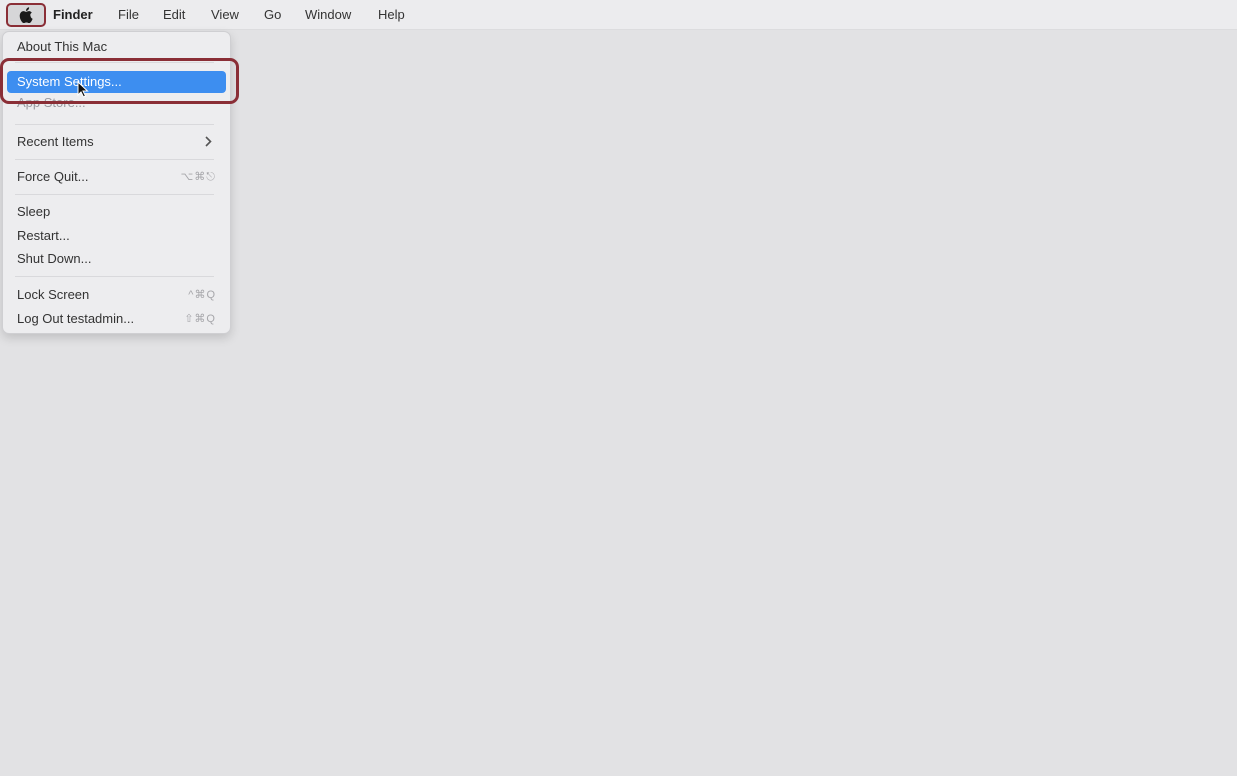 The height and width of the screenshot is (776, 1237). What do you see at coordinates (116, 295) in the screenshot?
I see `menu-item-lock-screen: Lock Screen ^⌘Q` at bounding box center [116, 295].